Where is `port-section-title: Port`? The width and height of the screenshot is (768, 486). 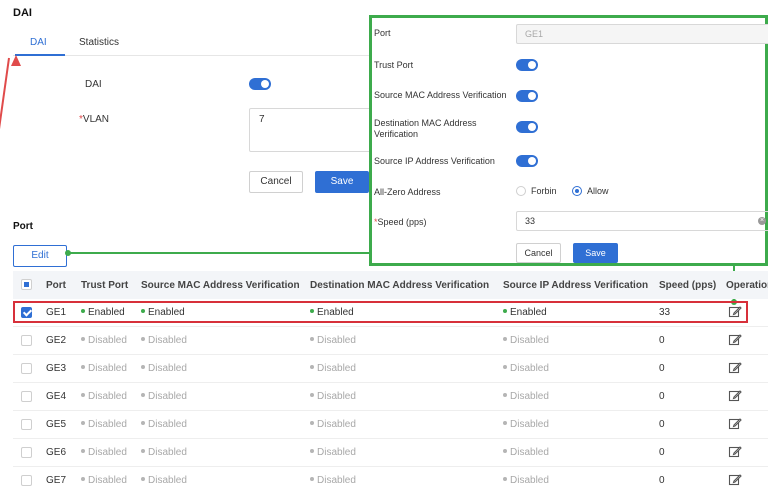 port-section-title: Port is located at coordinates (23, 226).